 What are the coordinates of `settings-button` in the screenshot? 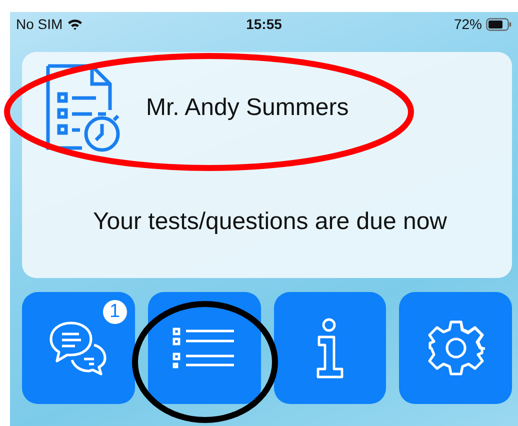 It's located at (455, 348).